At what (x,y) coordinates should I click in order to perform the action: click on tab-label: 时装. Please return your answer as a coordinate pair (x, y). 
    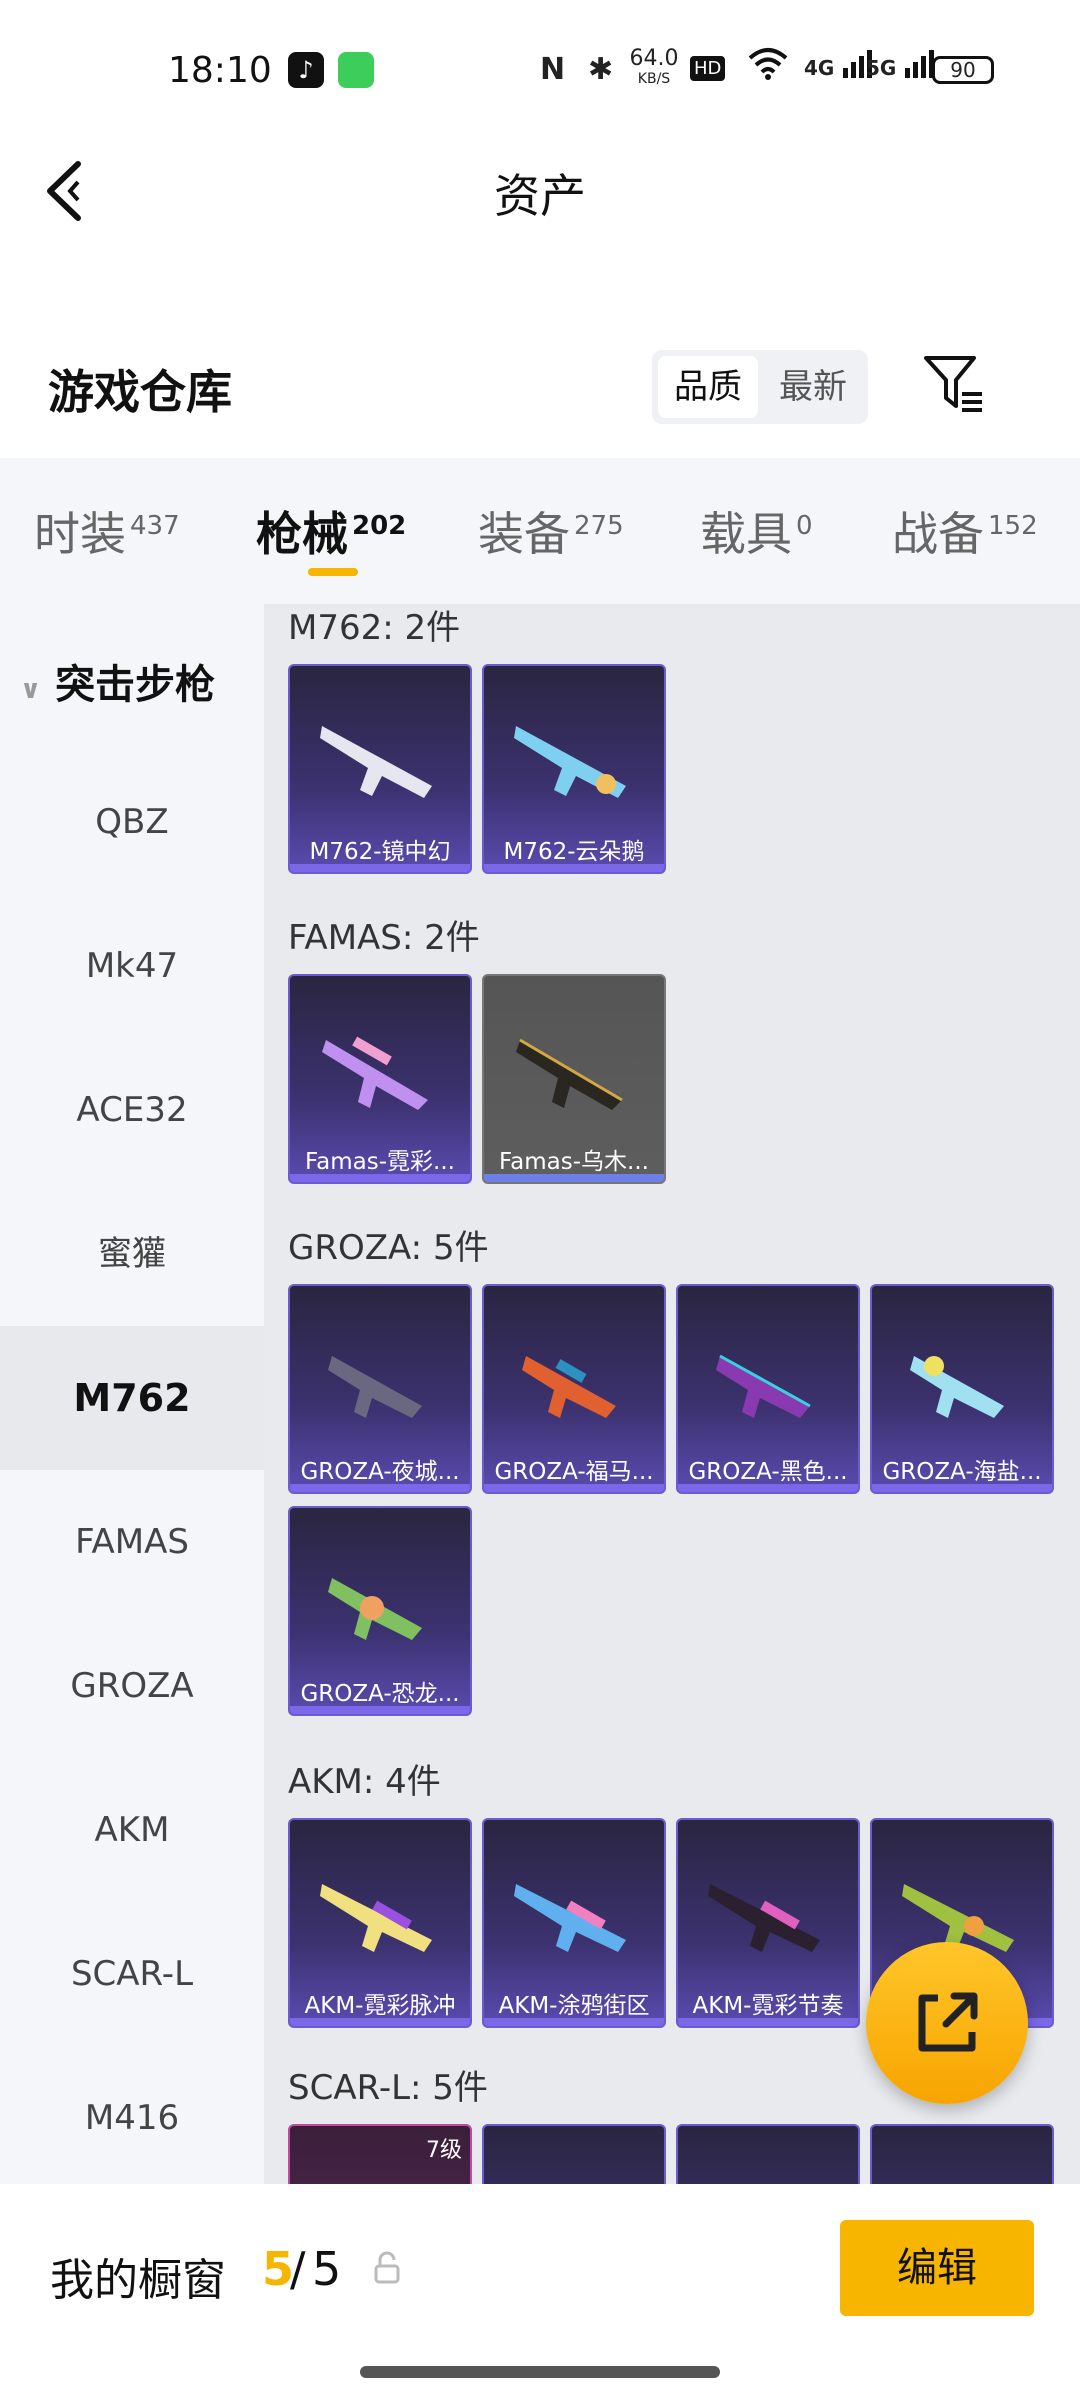
    Looking at the image, I should click on (80, 534).